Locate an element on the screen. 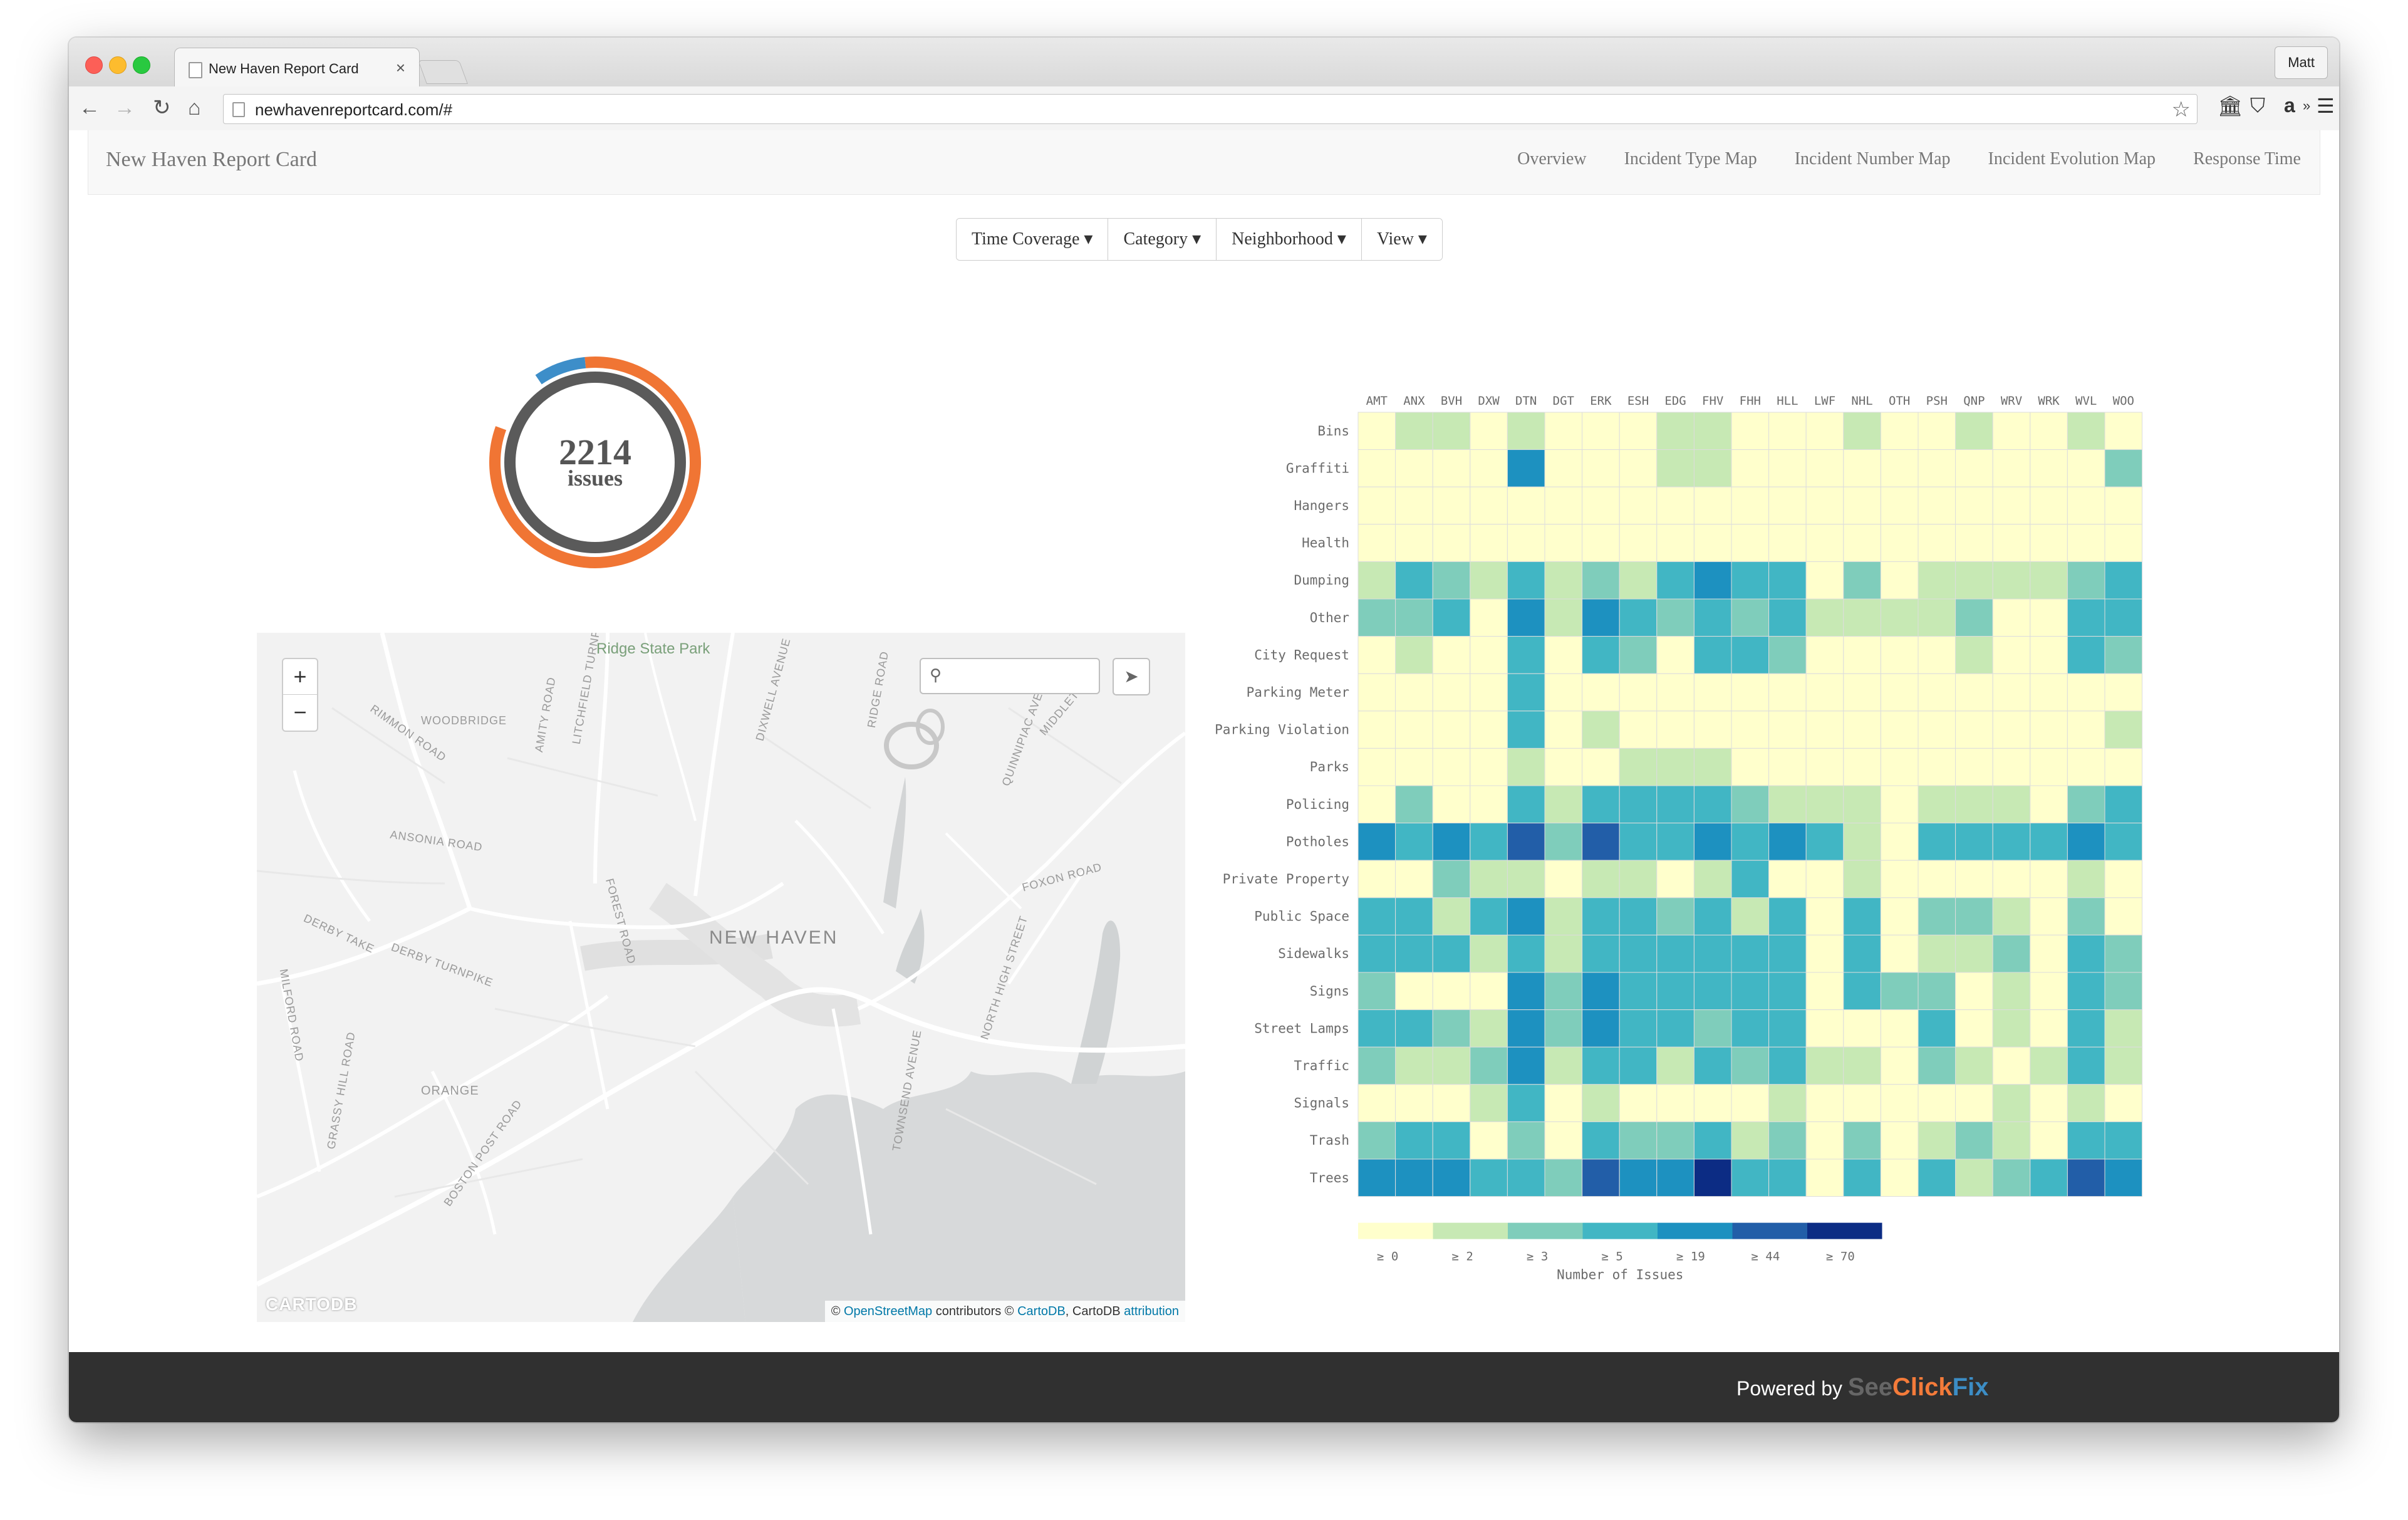  tab-close-icon: × is located at coordinates (400, 68).